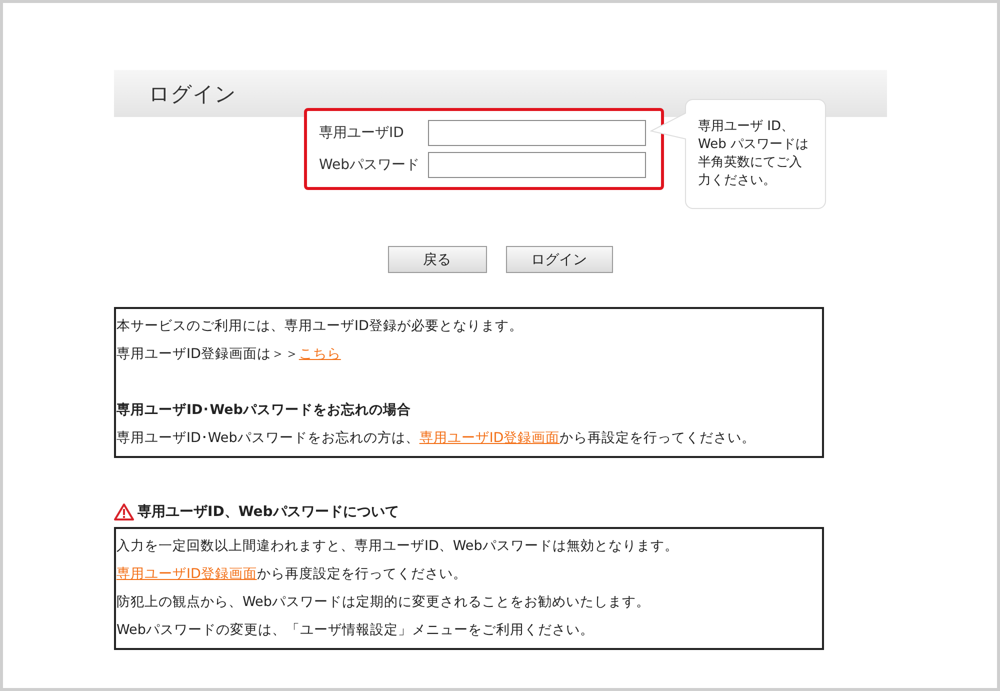 The image size is (1000, 691). Describe the element at coordinates (207, 354) in the screenshot. I see `info-text: 専用ユーザID登録画面は＞＞` at that location.